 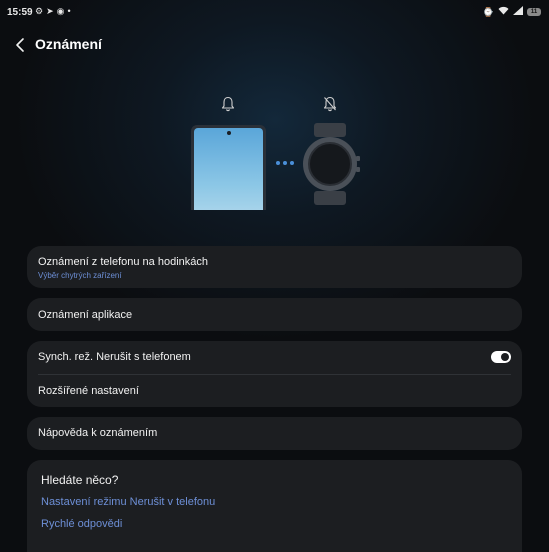 What do you see at coordinates (20, 12) in the screenshot?
I see `status-time: 15:59` at bounding box center [20, 12].